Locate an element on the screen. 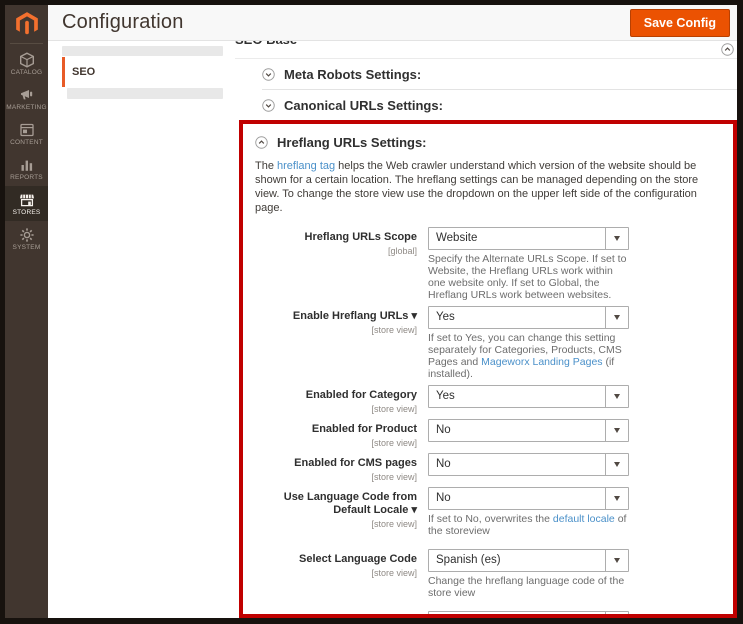 This screenshot has width=743, height=624. enabled-for-category-select: Yes is located at coordinates (528, 396).